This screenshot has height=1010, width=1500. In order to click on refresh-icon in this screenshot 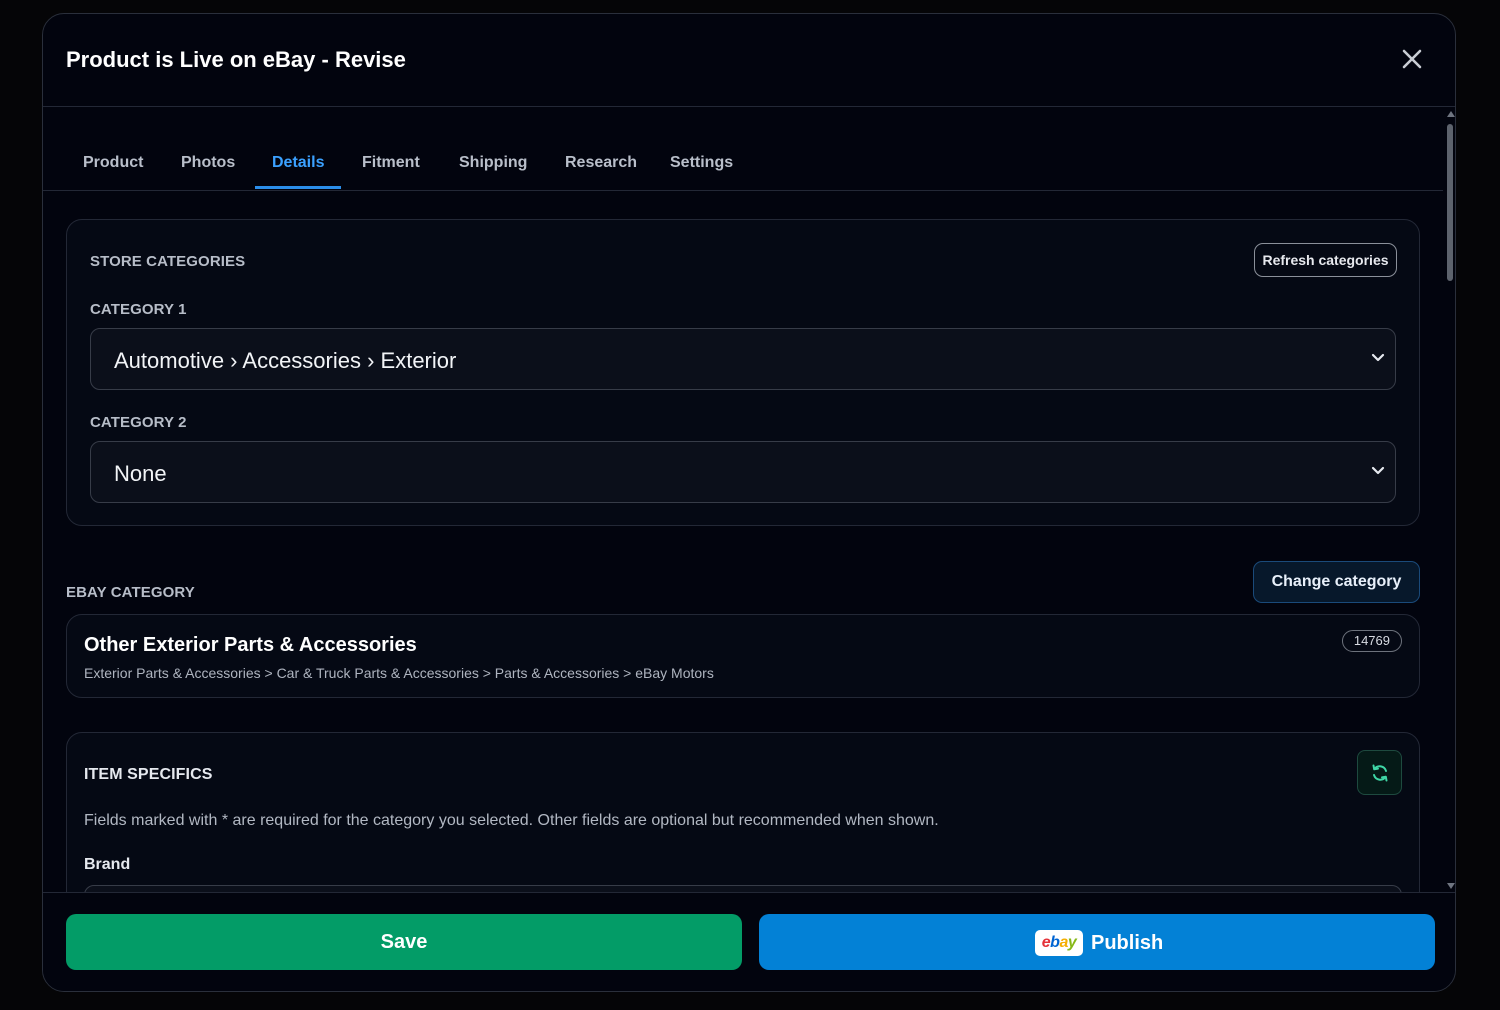, I will do `click(1380, 773)`.